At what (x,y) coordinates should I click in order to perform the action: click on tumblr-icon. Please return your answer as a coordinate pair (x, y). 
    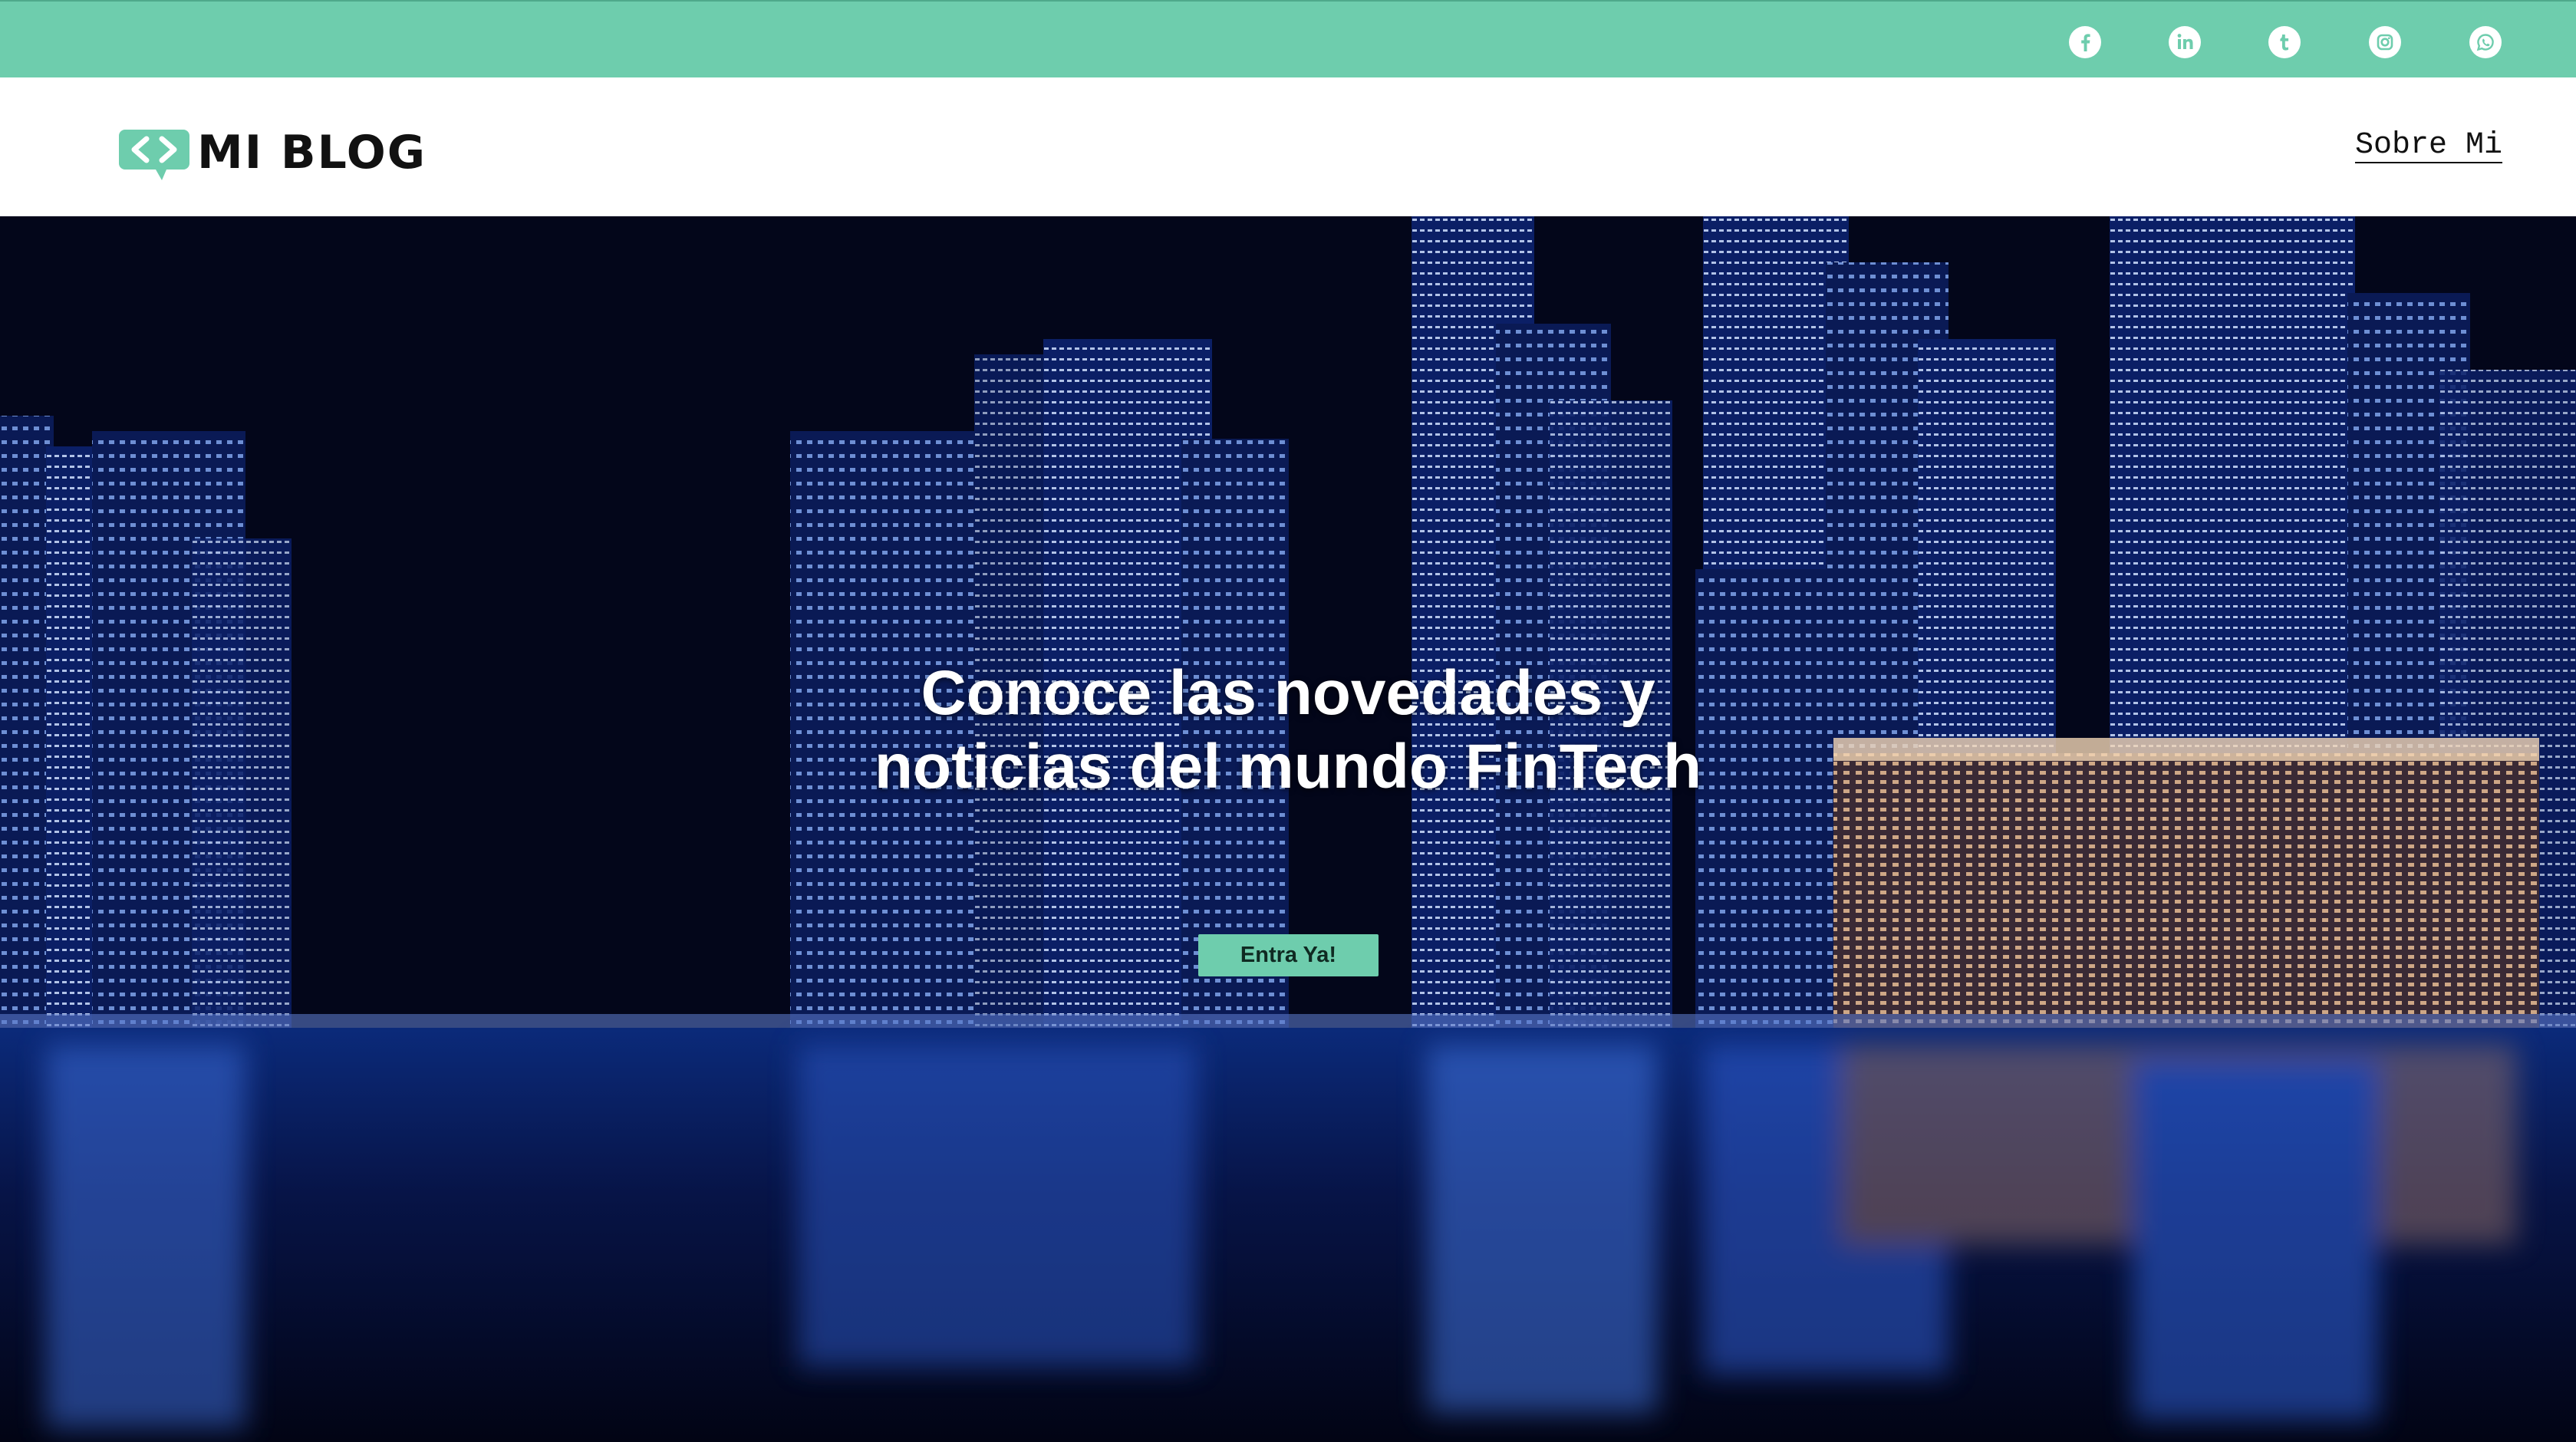
    Looking at the image, I should click on (2284, 42).